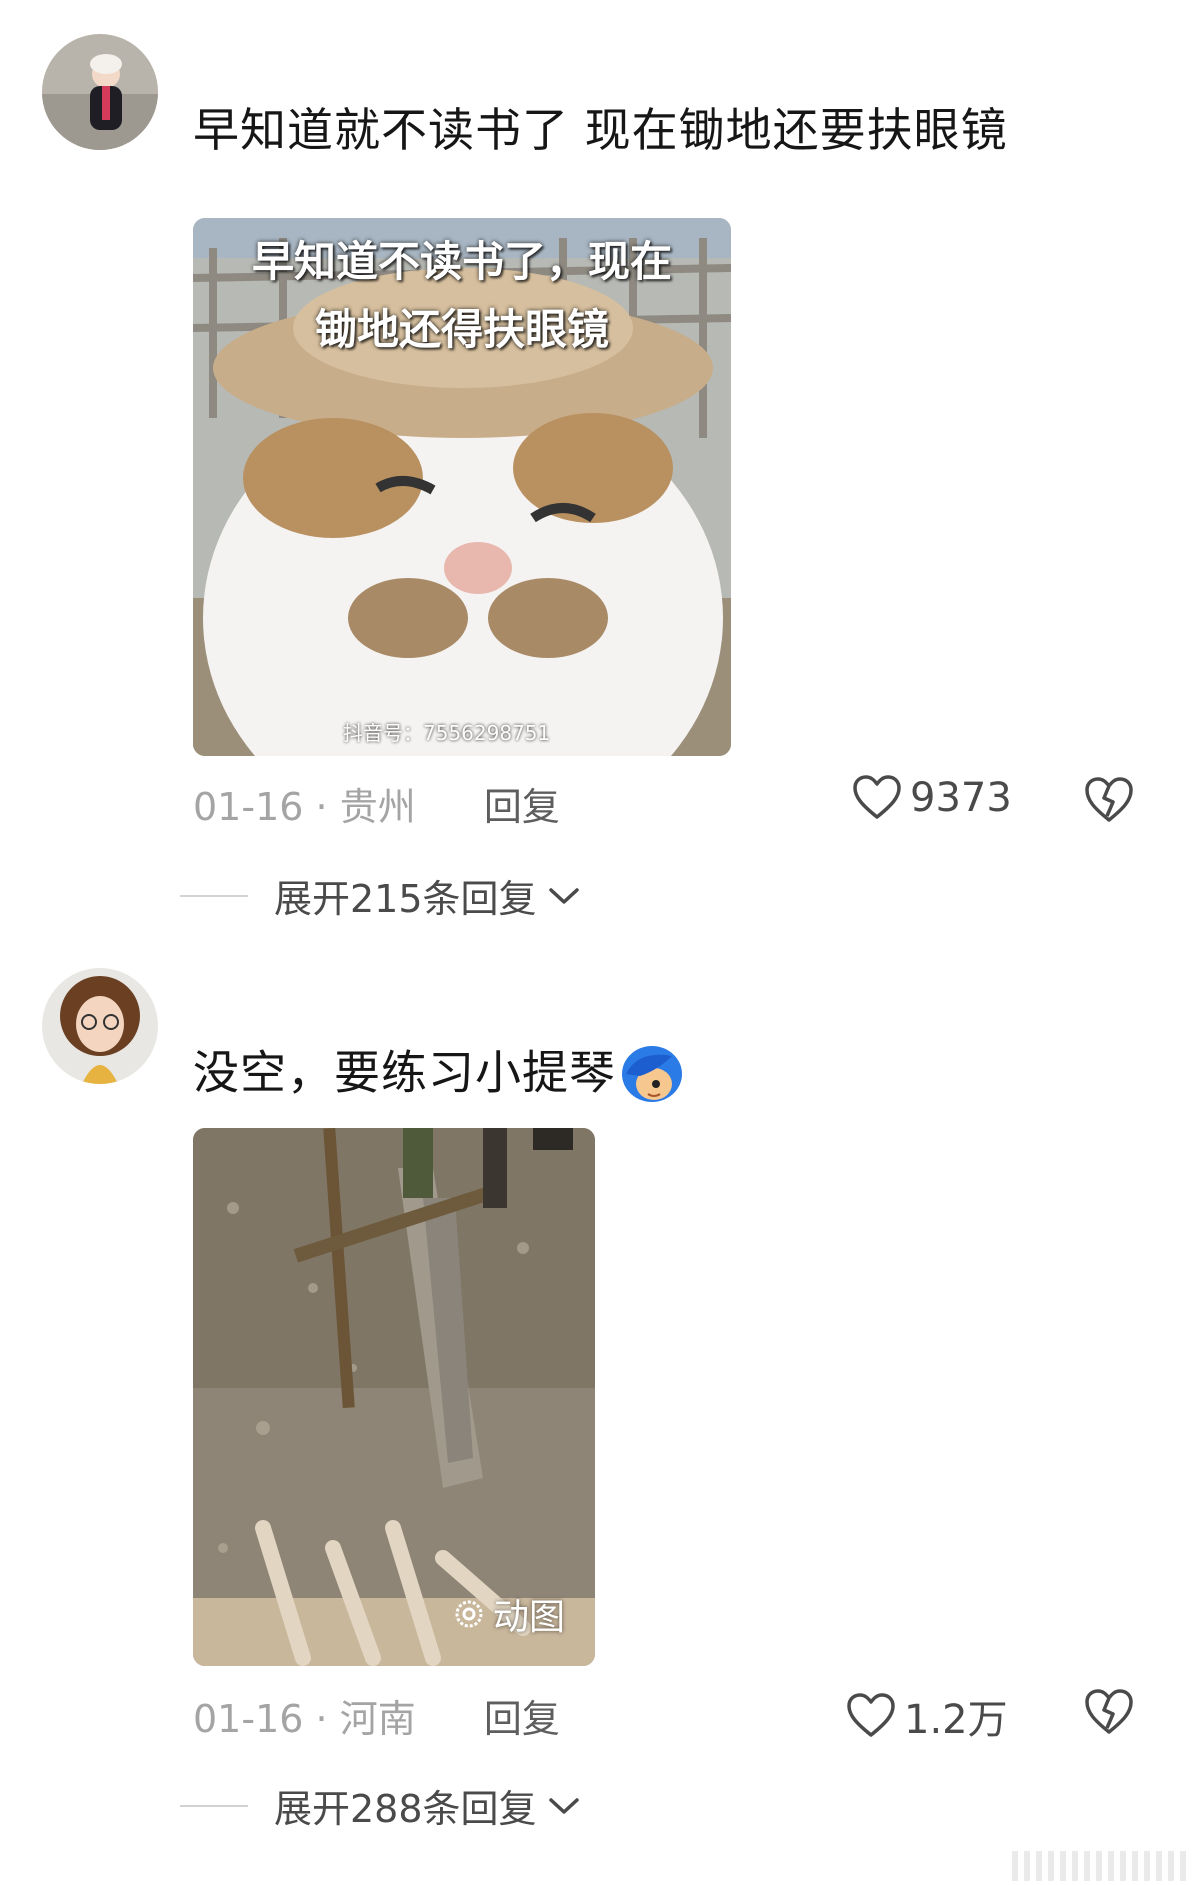 This screenshot has height=1885, width=1198. I want to click on expand-replies-button: 展开288条回复, so click(380, 1805).